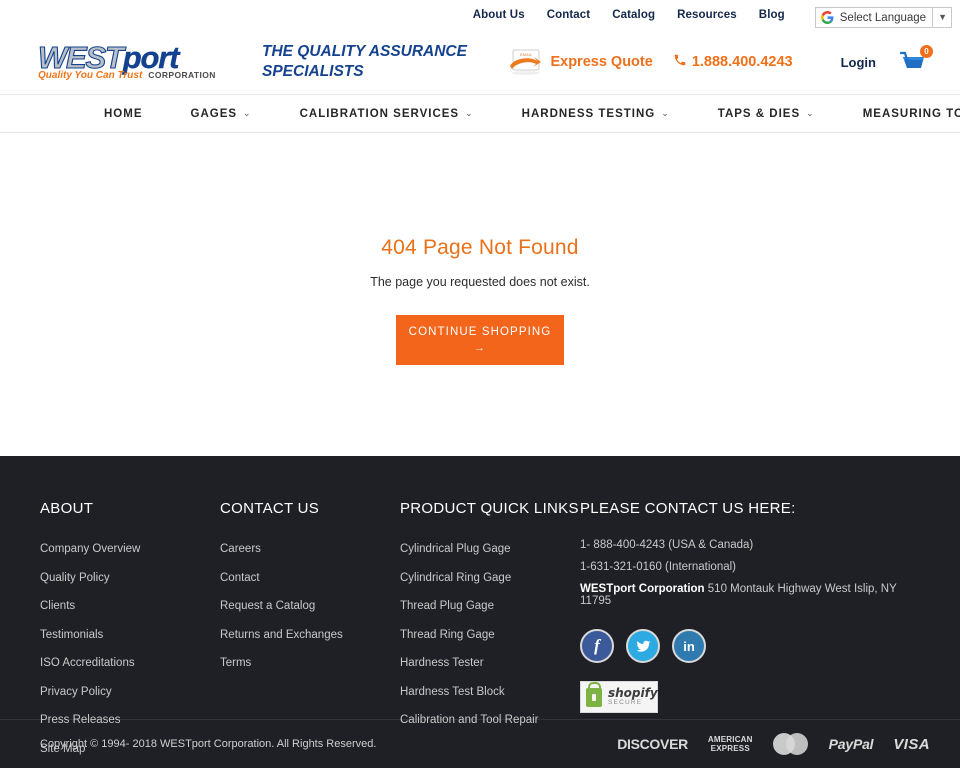  I want to click on facebook-icon: f, so click(597, 646).